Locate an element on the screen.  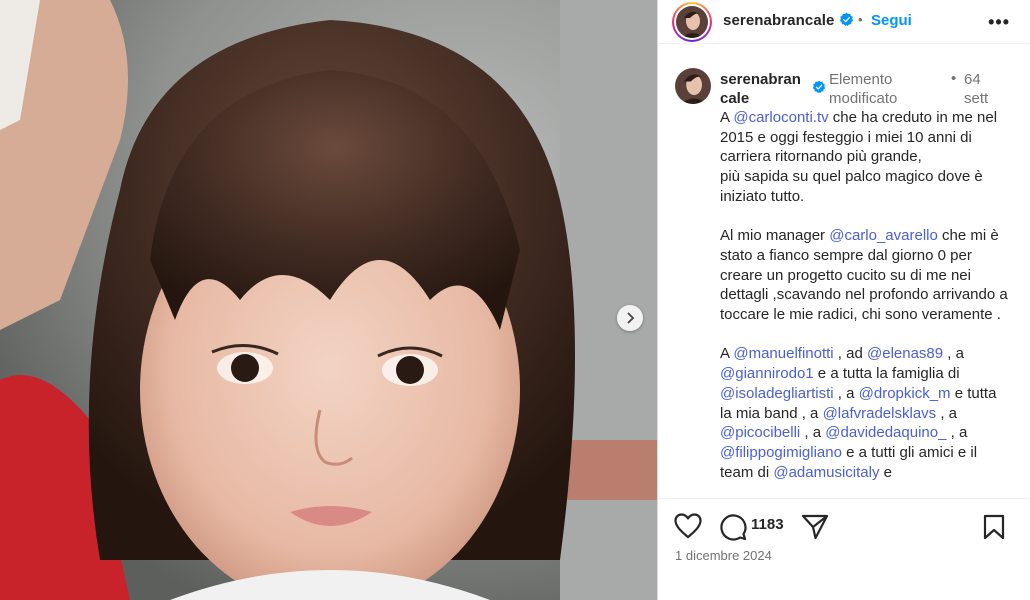
edited-label: Elemento modificato is located at coordinates (863, 89).